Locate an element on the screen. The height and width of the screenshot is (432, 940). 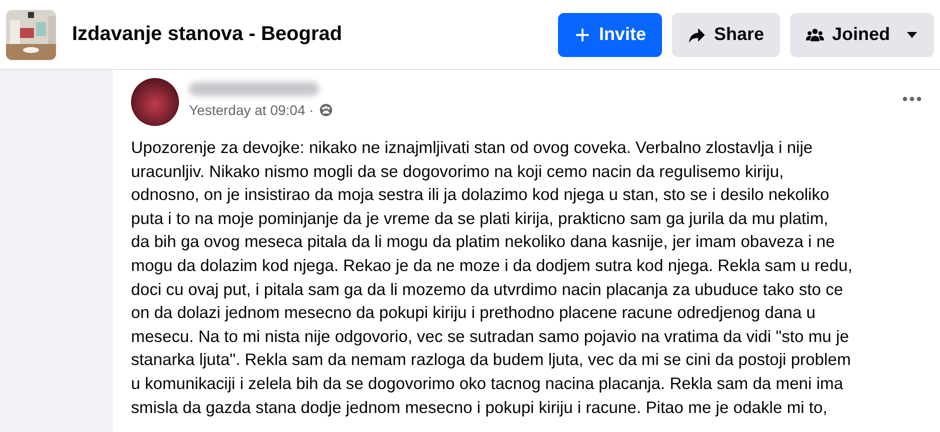
share-arrow-icon is located at coordinates (697, 35).